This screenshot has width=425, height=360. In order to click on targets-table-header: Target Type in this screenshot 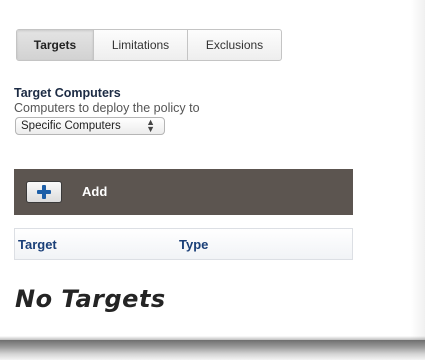, I will do `click(183, 244)`.